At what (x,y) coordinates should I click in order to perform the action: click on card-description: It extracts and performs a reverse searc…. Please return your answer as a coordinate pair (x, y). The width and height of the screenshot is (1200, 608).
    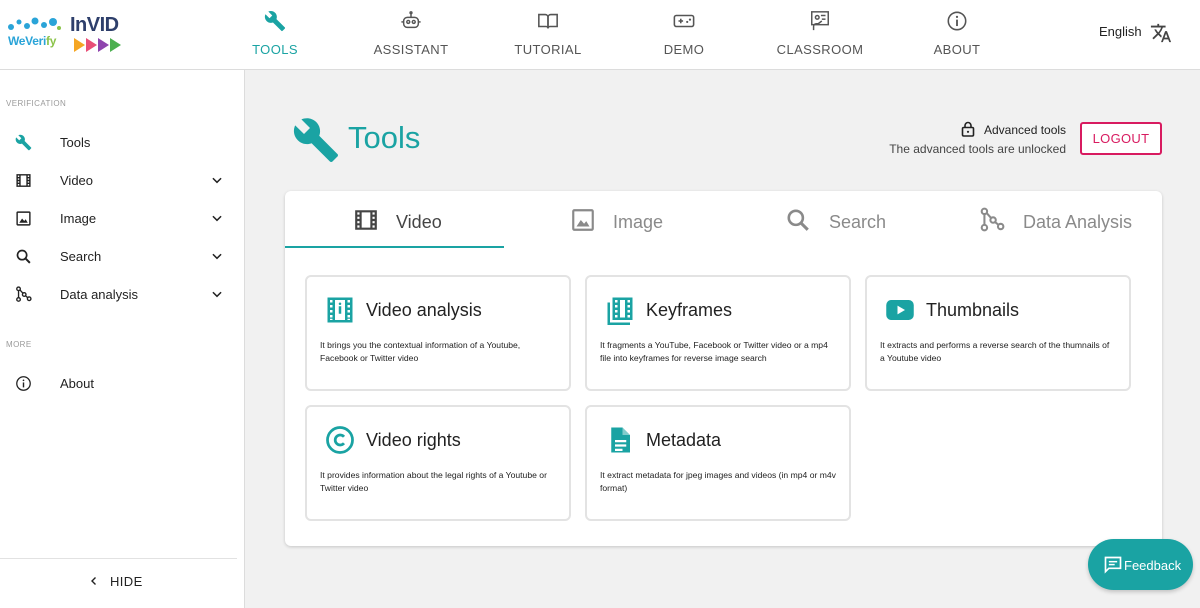
    Looking at the image, I should click on (995, 351).